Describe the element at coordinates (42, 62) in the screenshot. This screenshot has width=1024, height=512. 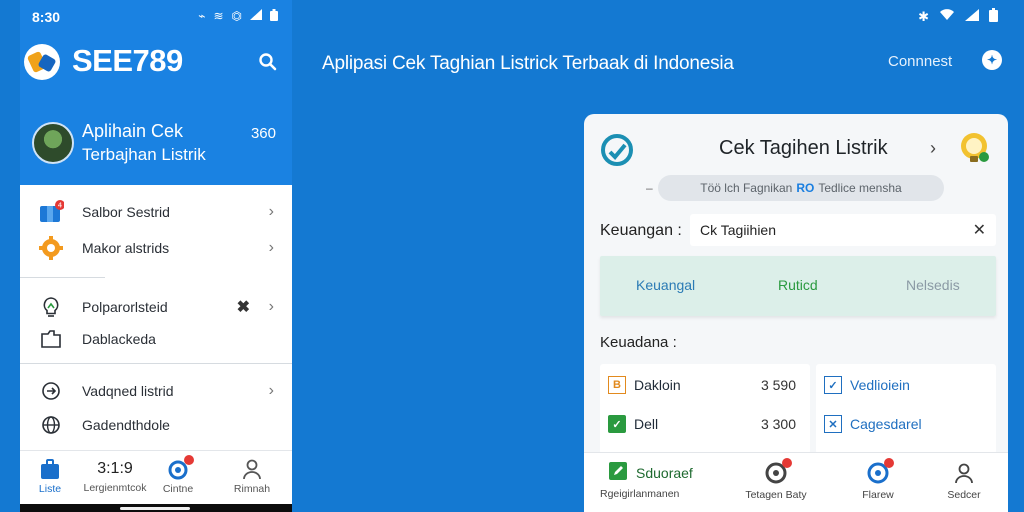
I see `brand-logo` at that location.